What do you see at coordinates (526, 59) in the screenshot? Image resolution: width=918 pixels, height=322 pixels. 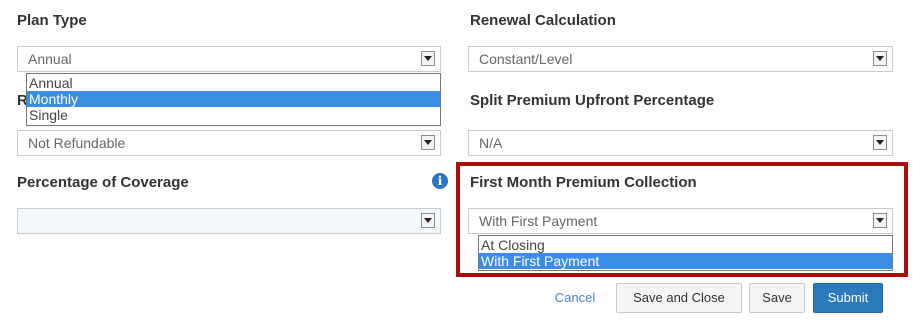 I see `renewal-calculation-value: Constant/Level` at bounding box center [526, 59].